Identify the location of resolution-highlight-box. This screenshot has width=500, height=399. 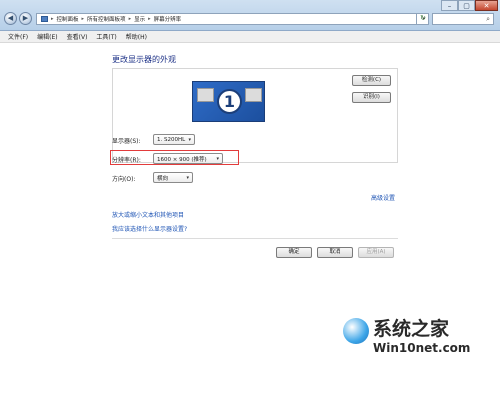
(174, 157).